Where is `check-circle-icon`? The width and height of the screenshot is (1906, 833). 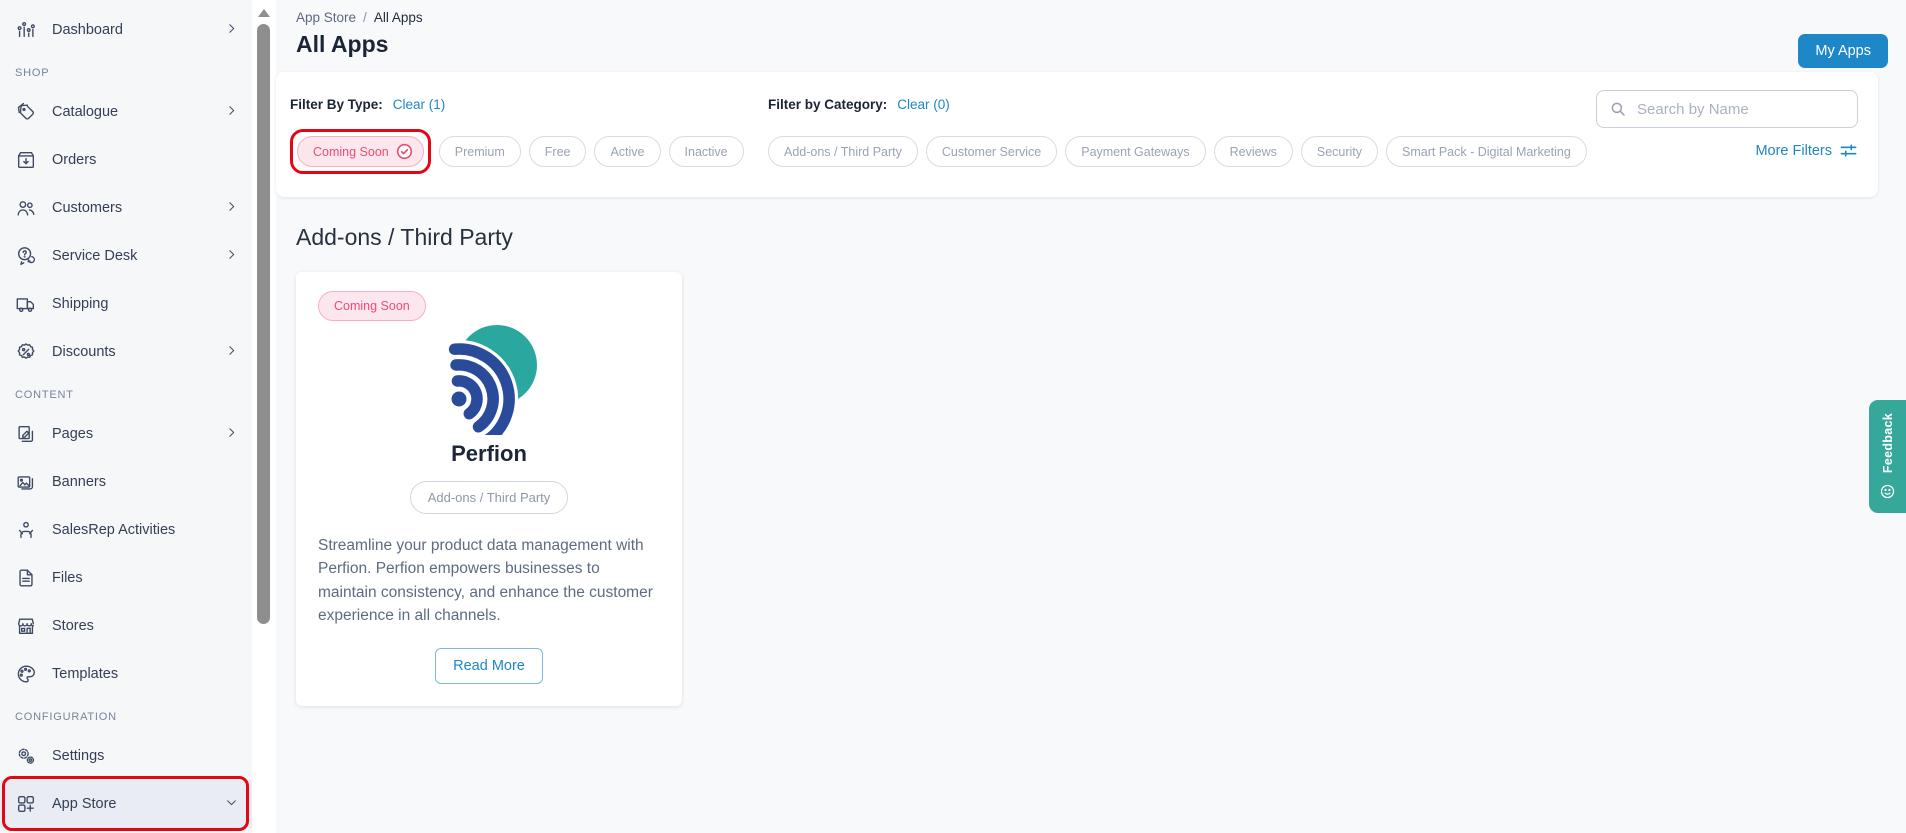
check-circle-icon is located at coordinates (404, 151).